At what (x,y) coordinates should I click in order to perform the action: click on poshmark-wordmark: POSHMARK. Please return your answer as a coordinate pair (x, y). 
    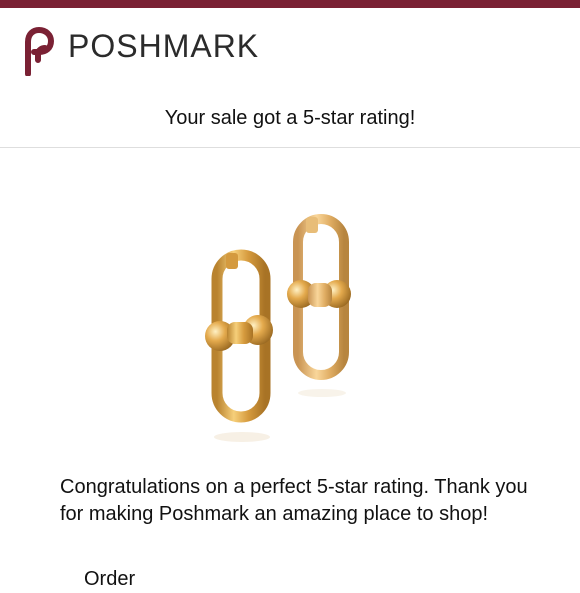
    Looking at the image, I should click on (163, 46).